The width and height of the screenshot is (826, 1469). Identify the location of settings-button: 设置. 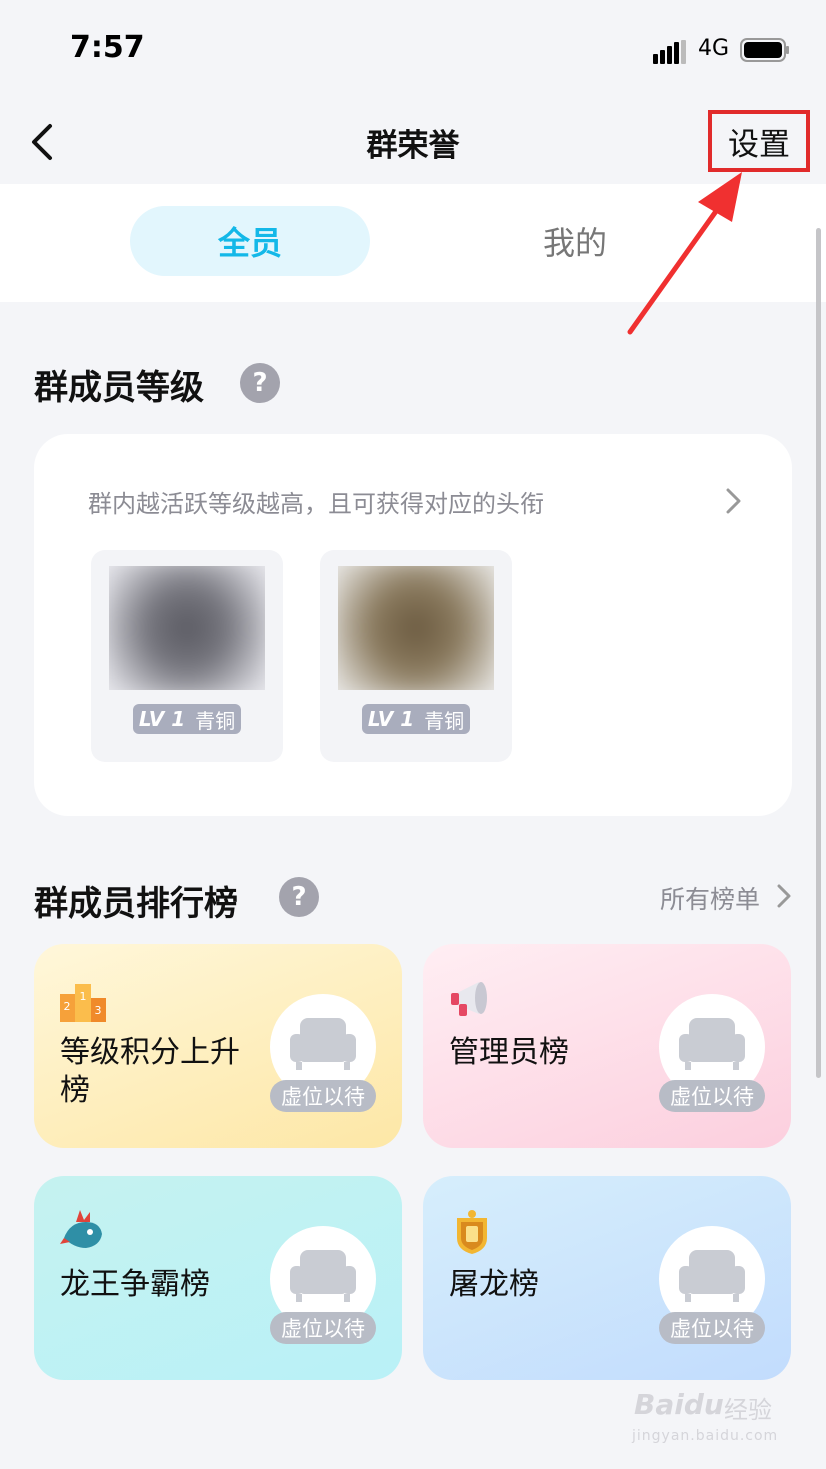
(759, 141).